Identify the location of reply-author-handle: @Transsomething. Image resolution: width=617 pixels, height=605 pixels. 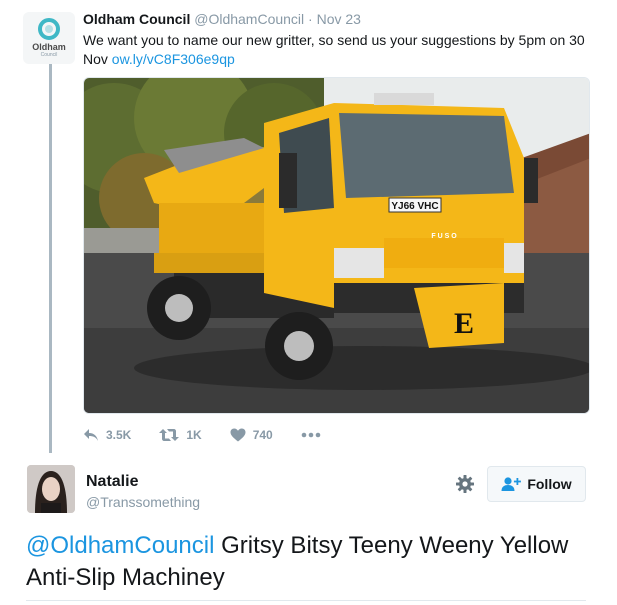
(143, 502).